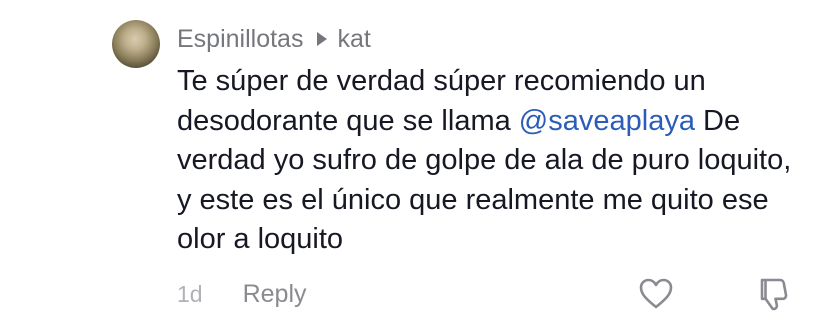  What do you see at coordinates (242, 294) in the screenshot?
I see `comment-footer: 1d Reply` at bounding box center [242, 294].